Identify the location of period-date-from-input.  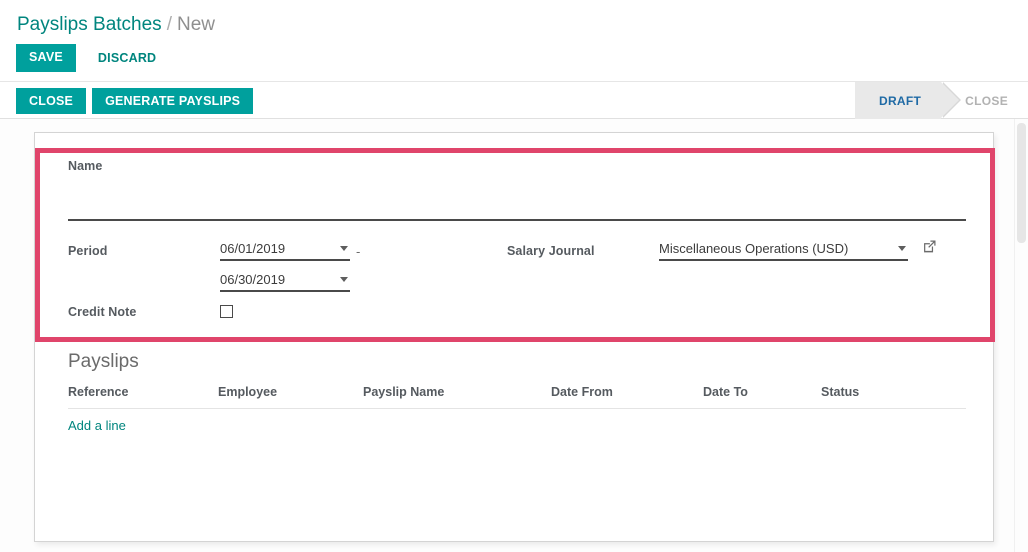
(272, 248).